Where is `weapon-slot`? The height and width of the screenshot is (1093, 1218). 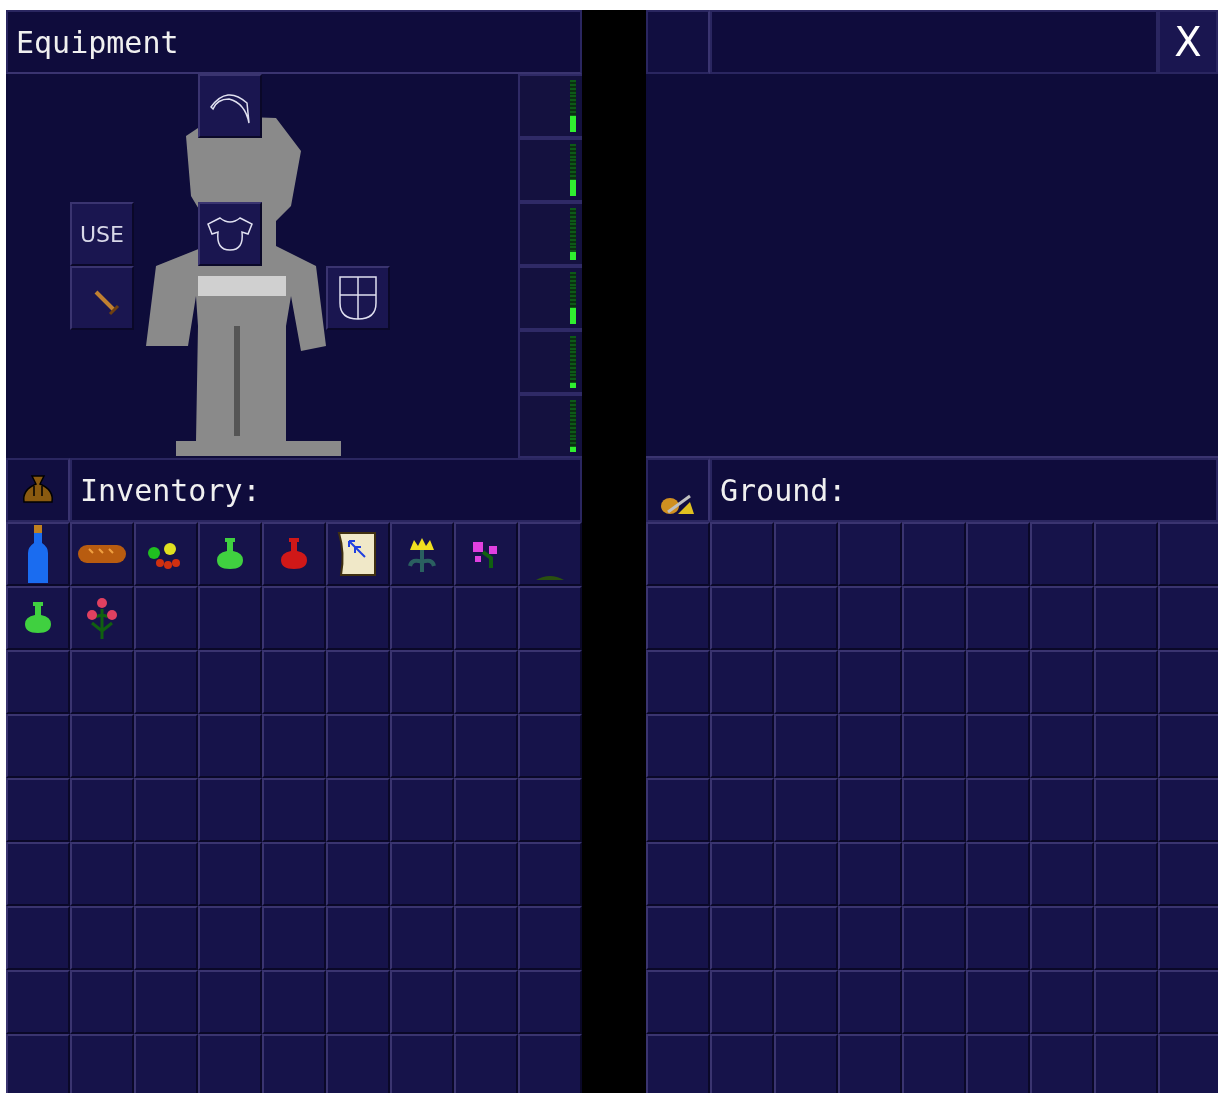 weapon-slot is located at coordinates (102, 298).